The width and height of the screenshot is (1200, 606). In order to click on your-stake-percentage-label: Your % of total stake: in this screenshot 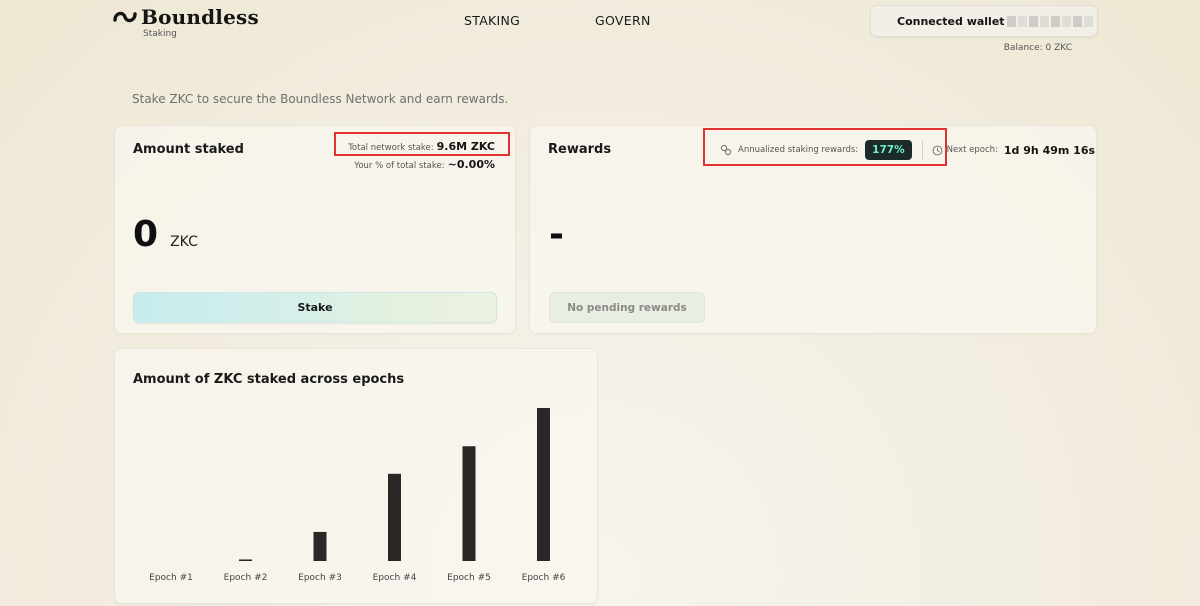, I will do `click(399, 166)`.